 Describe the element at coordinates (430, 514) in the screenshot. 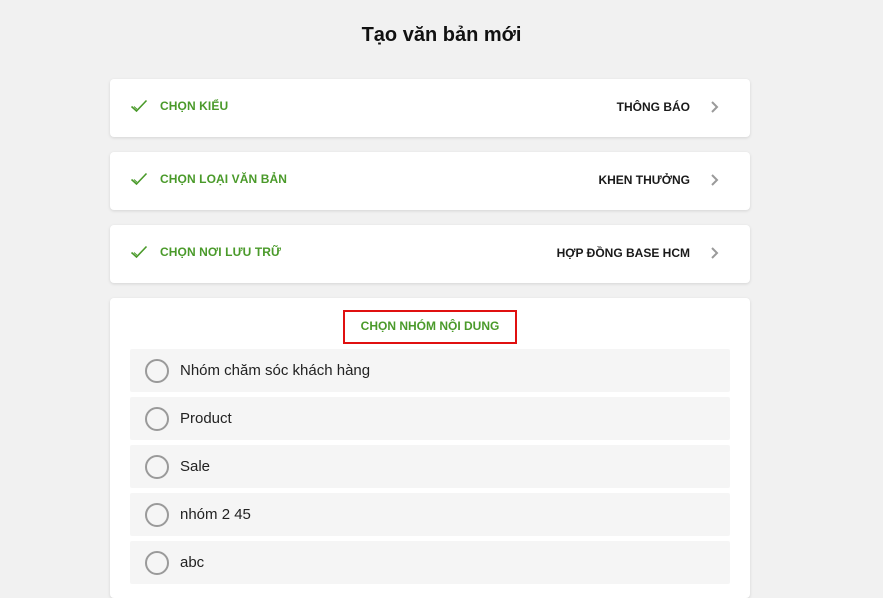

I see `group-option: nhóm 2 45` at that location.